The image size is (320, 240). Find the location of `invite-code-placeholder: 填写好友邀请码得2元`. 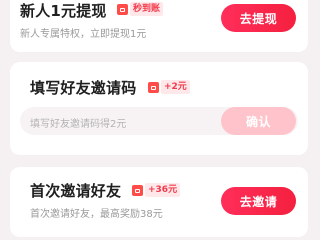

invite-code-placeholder: 填写好友邀请码得2元 is located at coordinates (78, 124).